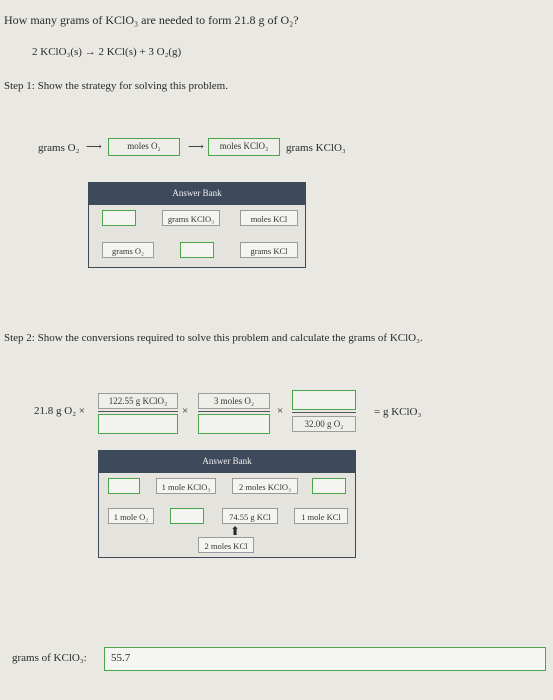 The width and height of the screenshot is (553, 700). Describe the element at coordinates (234, 401) in the screenshot. I see `fraction2-numerator: 3 moles O₂` at that location.